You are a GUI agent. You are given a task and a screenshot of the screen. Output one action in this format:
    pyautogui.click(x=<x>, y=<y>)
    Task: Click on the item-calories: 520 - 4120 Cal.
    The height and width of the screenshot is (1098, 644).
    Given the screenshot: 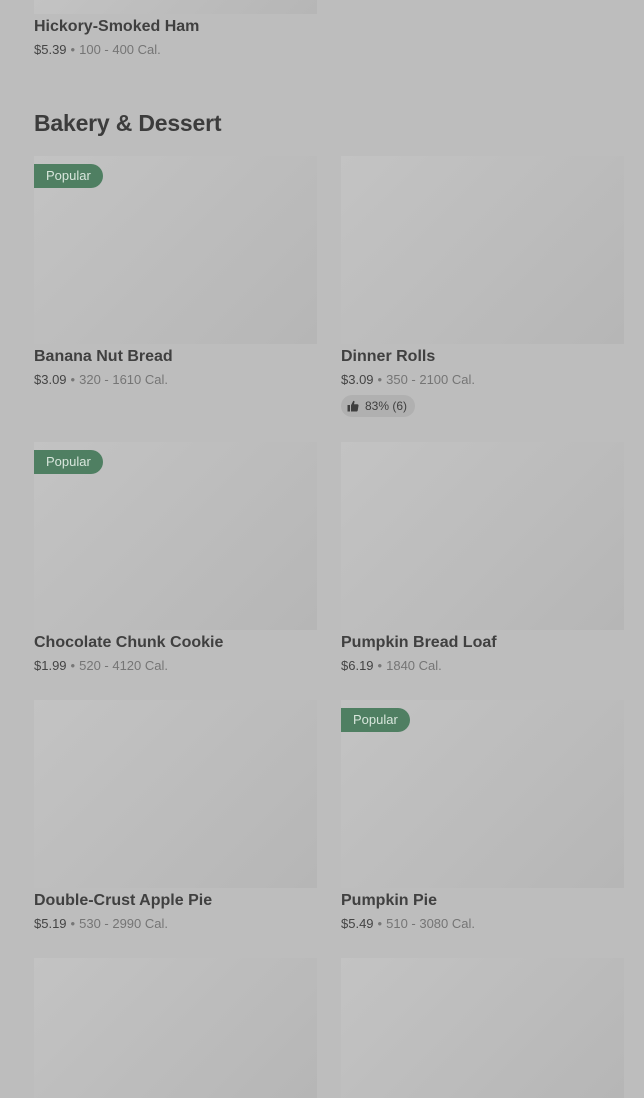 What is the action you would take?
    pyautogui.click(x=124, y=665)
    